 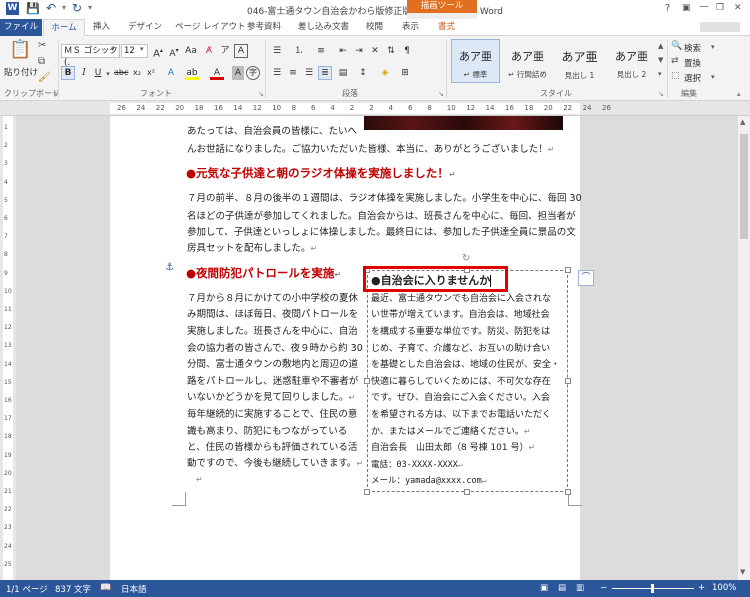 What do you see at coordinates (704, 6) in the screenshot?
I see `minimize-button: —` at bounding box center [704, 6].